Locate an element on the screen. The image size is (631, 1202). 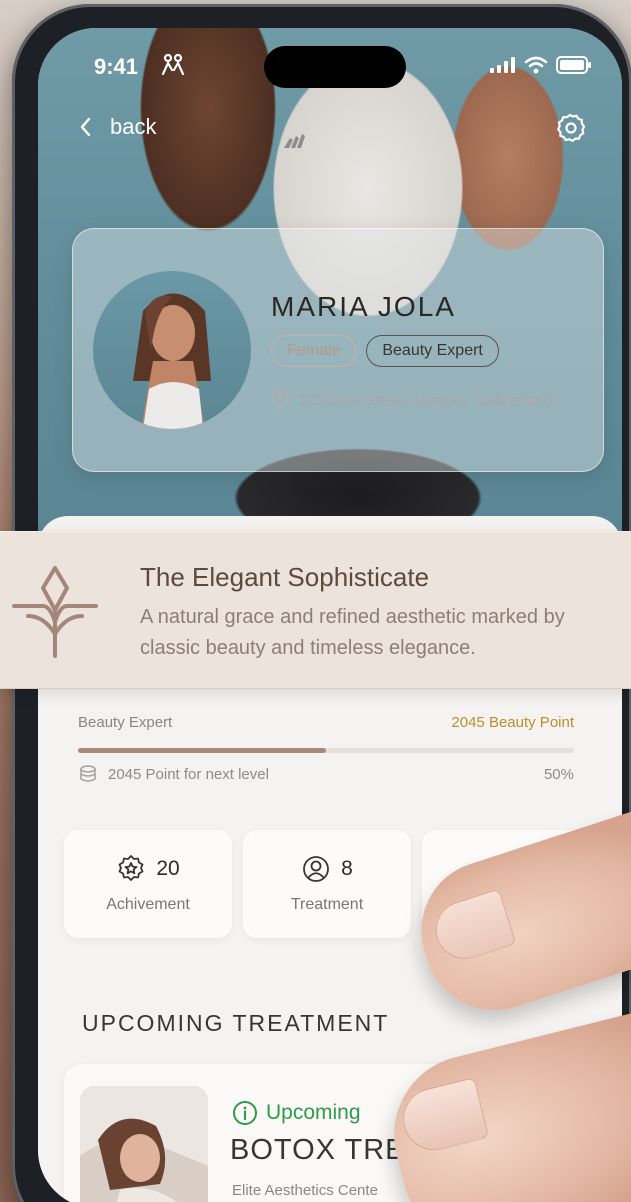
stat-label-achievement: Achivement is located at coordinates (148, 904).